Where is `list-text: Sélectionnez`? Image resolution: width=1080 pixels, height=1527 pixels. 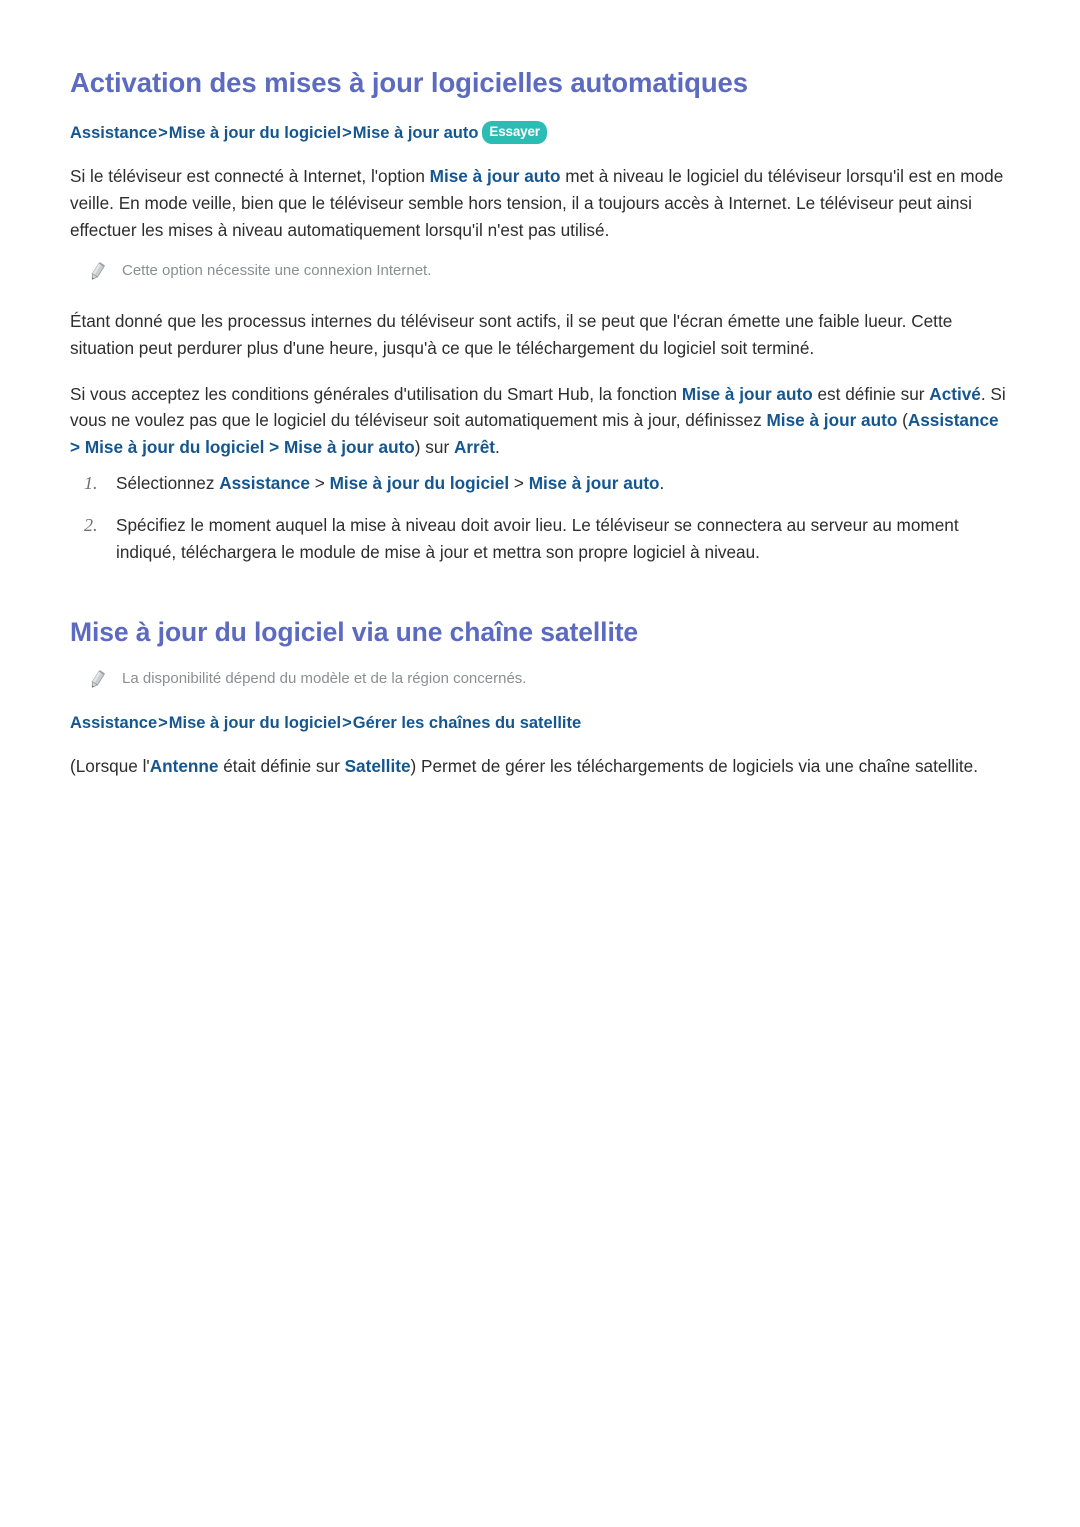 list-text: Sélectionnez is located at coordinates (168, 482).